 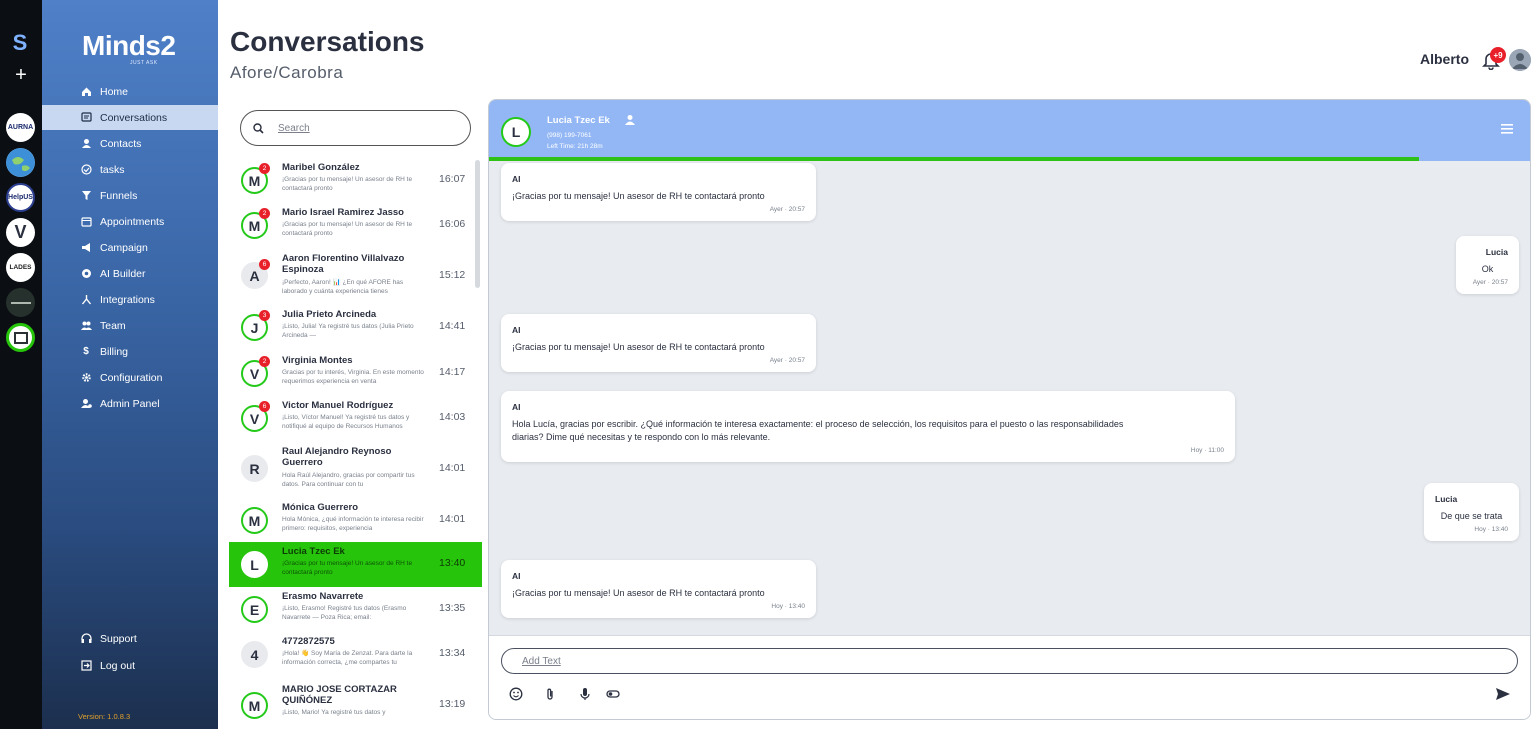 What do you see at coordinates (452, 608) in the screenshot?
I see `message-time: 13:35` at bounding box center [452, 608].